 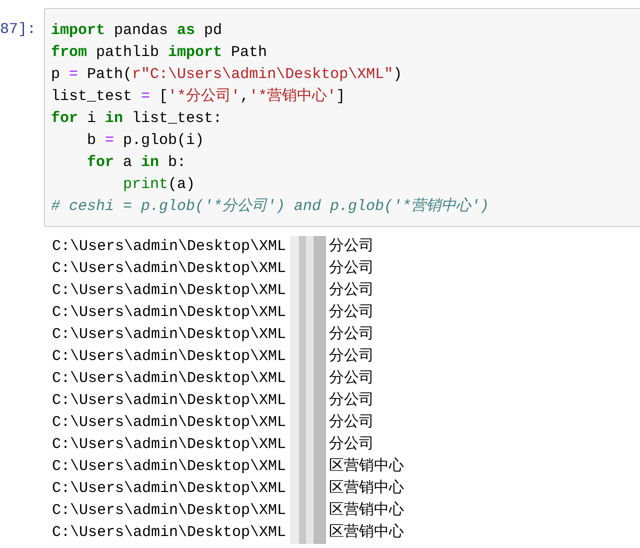 What do you see at coordinates (137, 119) in the screenshot?
I see `code-line: for i in list_test:` at bounding box center [137, 119].